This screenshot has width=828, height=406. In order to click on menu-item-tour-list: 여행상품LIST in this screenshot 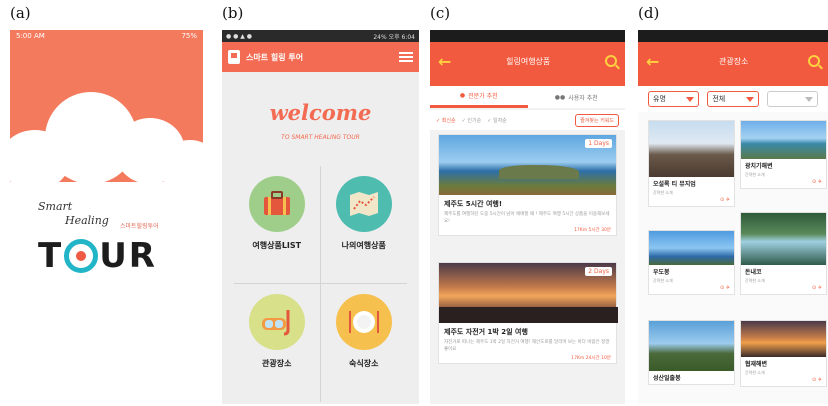, I will do `click(277, 225)`.